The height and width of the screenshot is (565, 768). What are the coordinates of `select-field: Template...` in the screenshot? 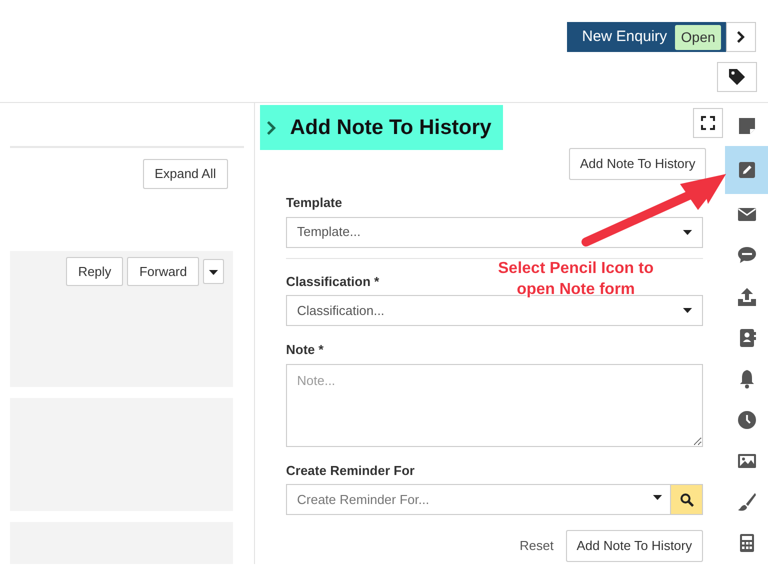 It's located at (494, 232).